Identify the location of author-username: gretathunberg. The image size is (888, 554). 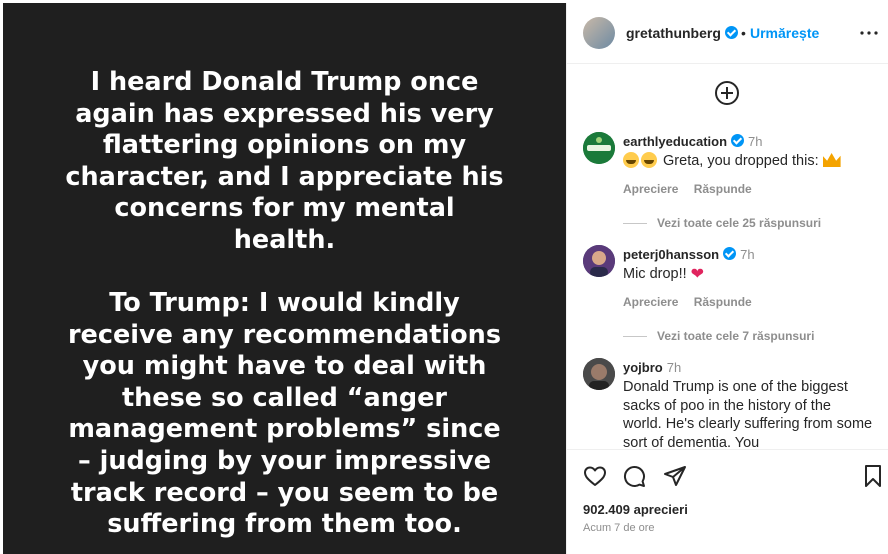
(682, 33).